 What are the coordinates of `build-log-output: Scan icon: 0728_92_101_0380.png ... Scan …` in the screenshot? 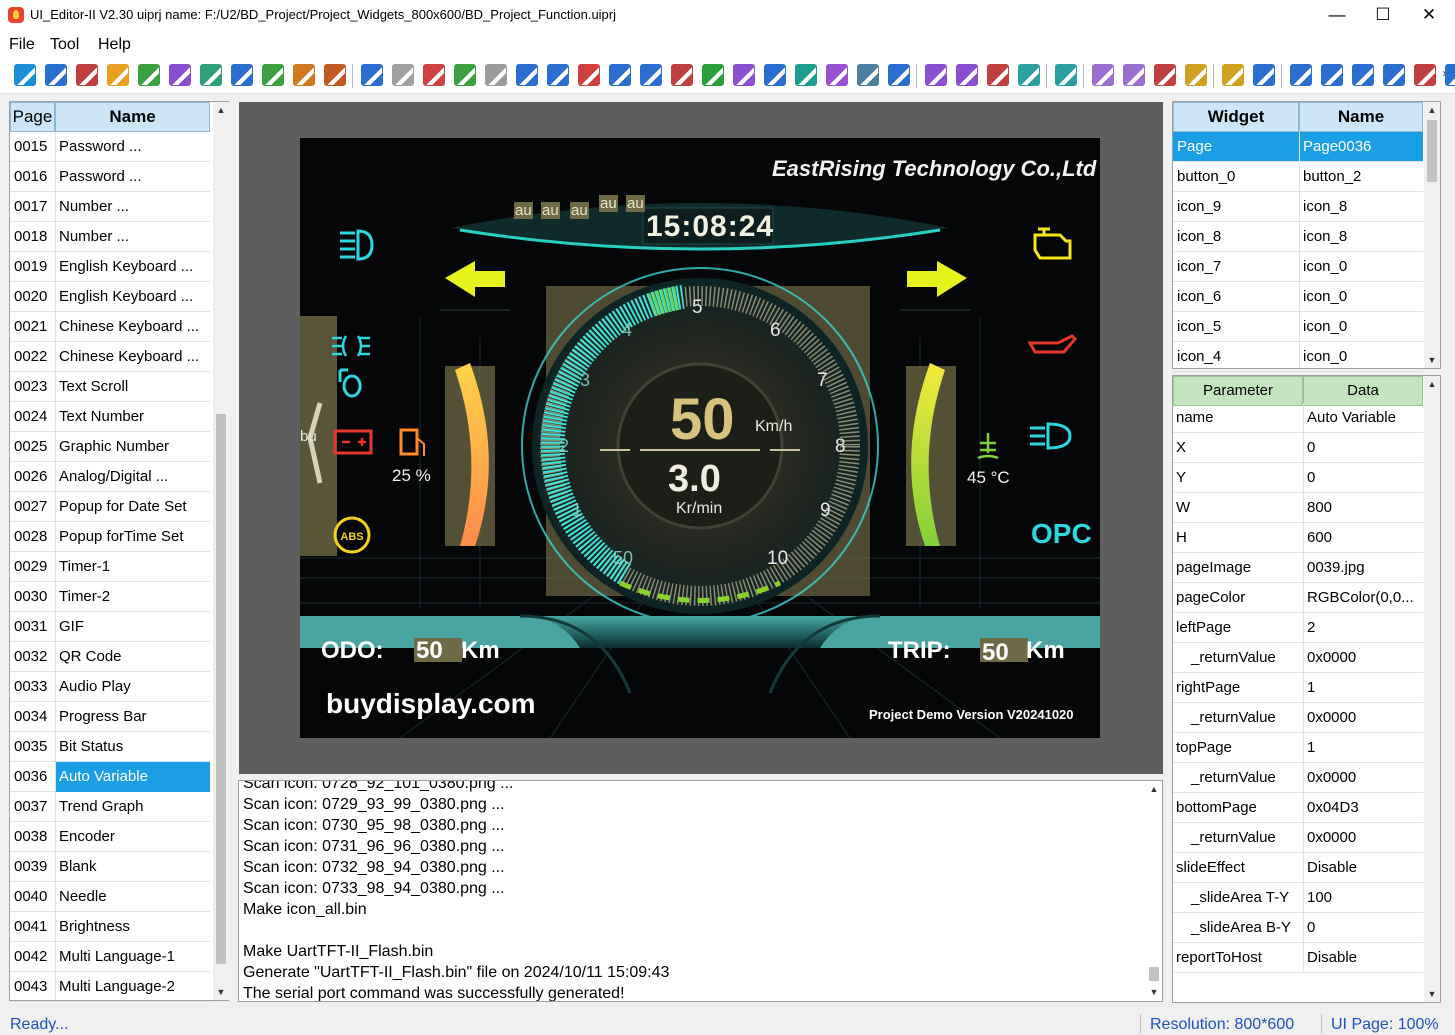 It's located at (700, 891).